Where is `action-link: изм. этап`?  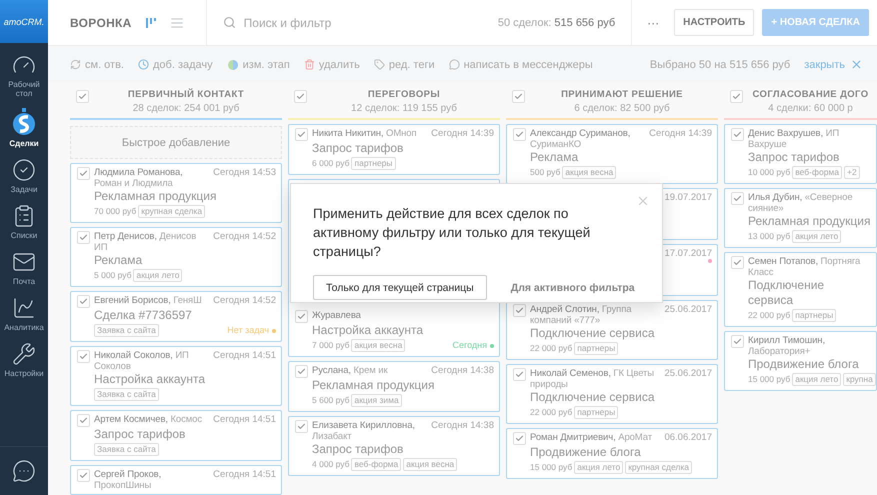
action-link: изм. этап is located at coordinates (258, 64).